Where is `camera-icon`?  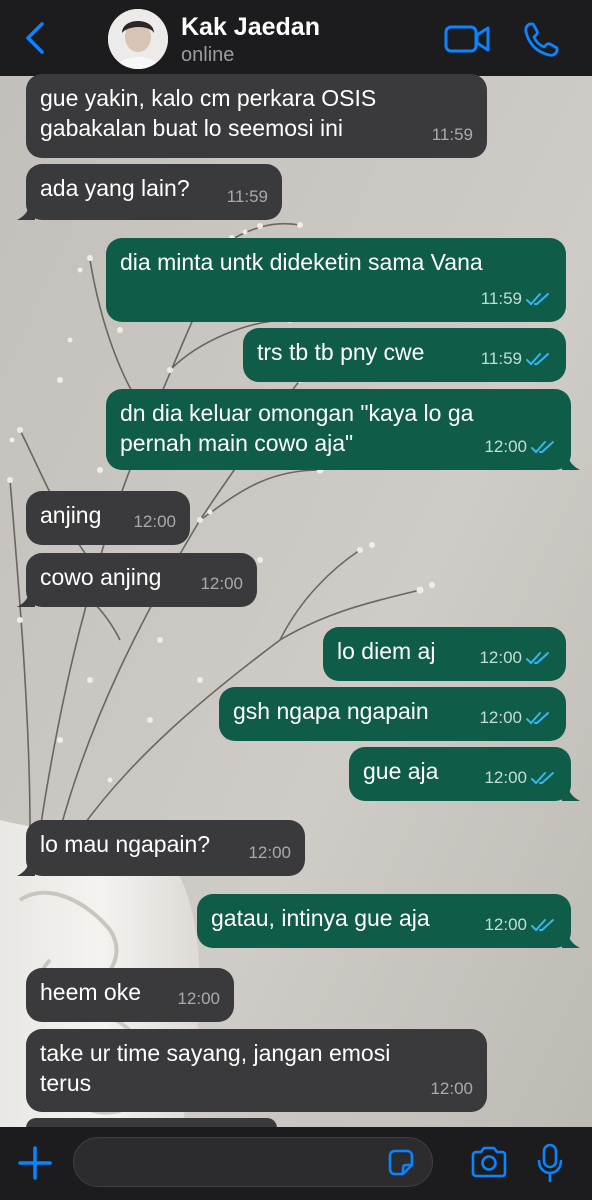 camera-icon is located at coordinates (489, 1162).